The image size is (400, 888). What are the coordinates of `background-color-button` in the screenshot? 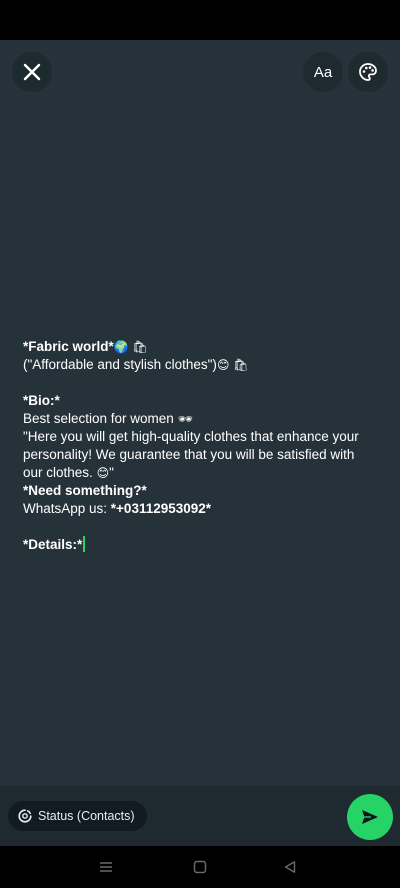 It's located at (368, 72).